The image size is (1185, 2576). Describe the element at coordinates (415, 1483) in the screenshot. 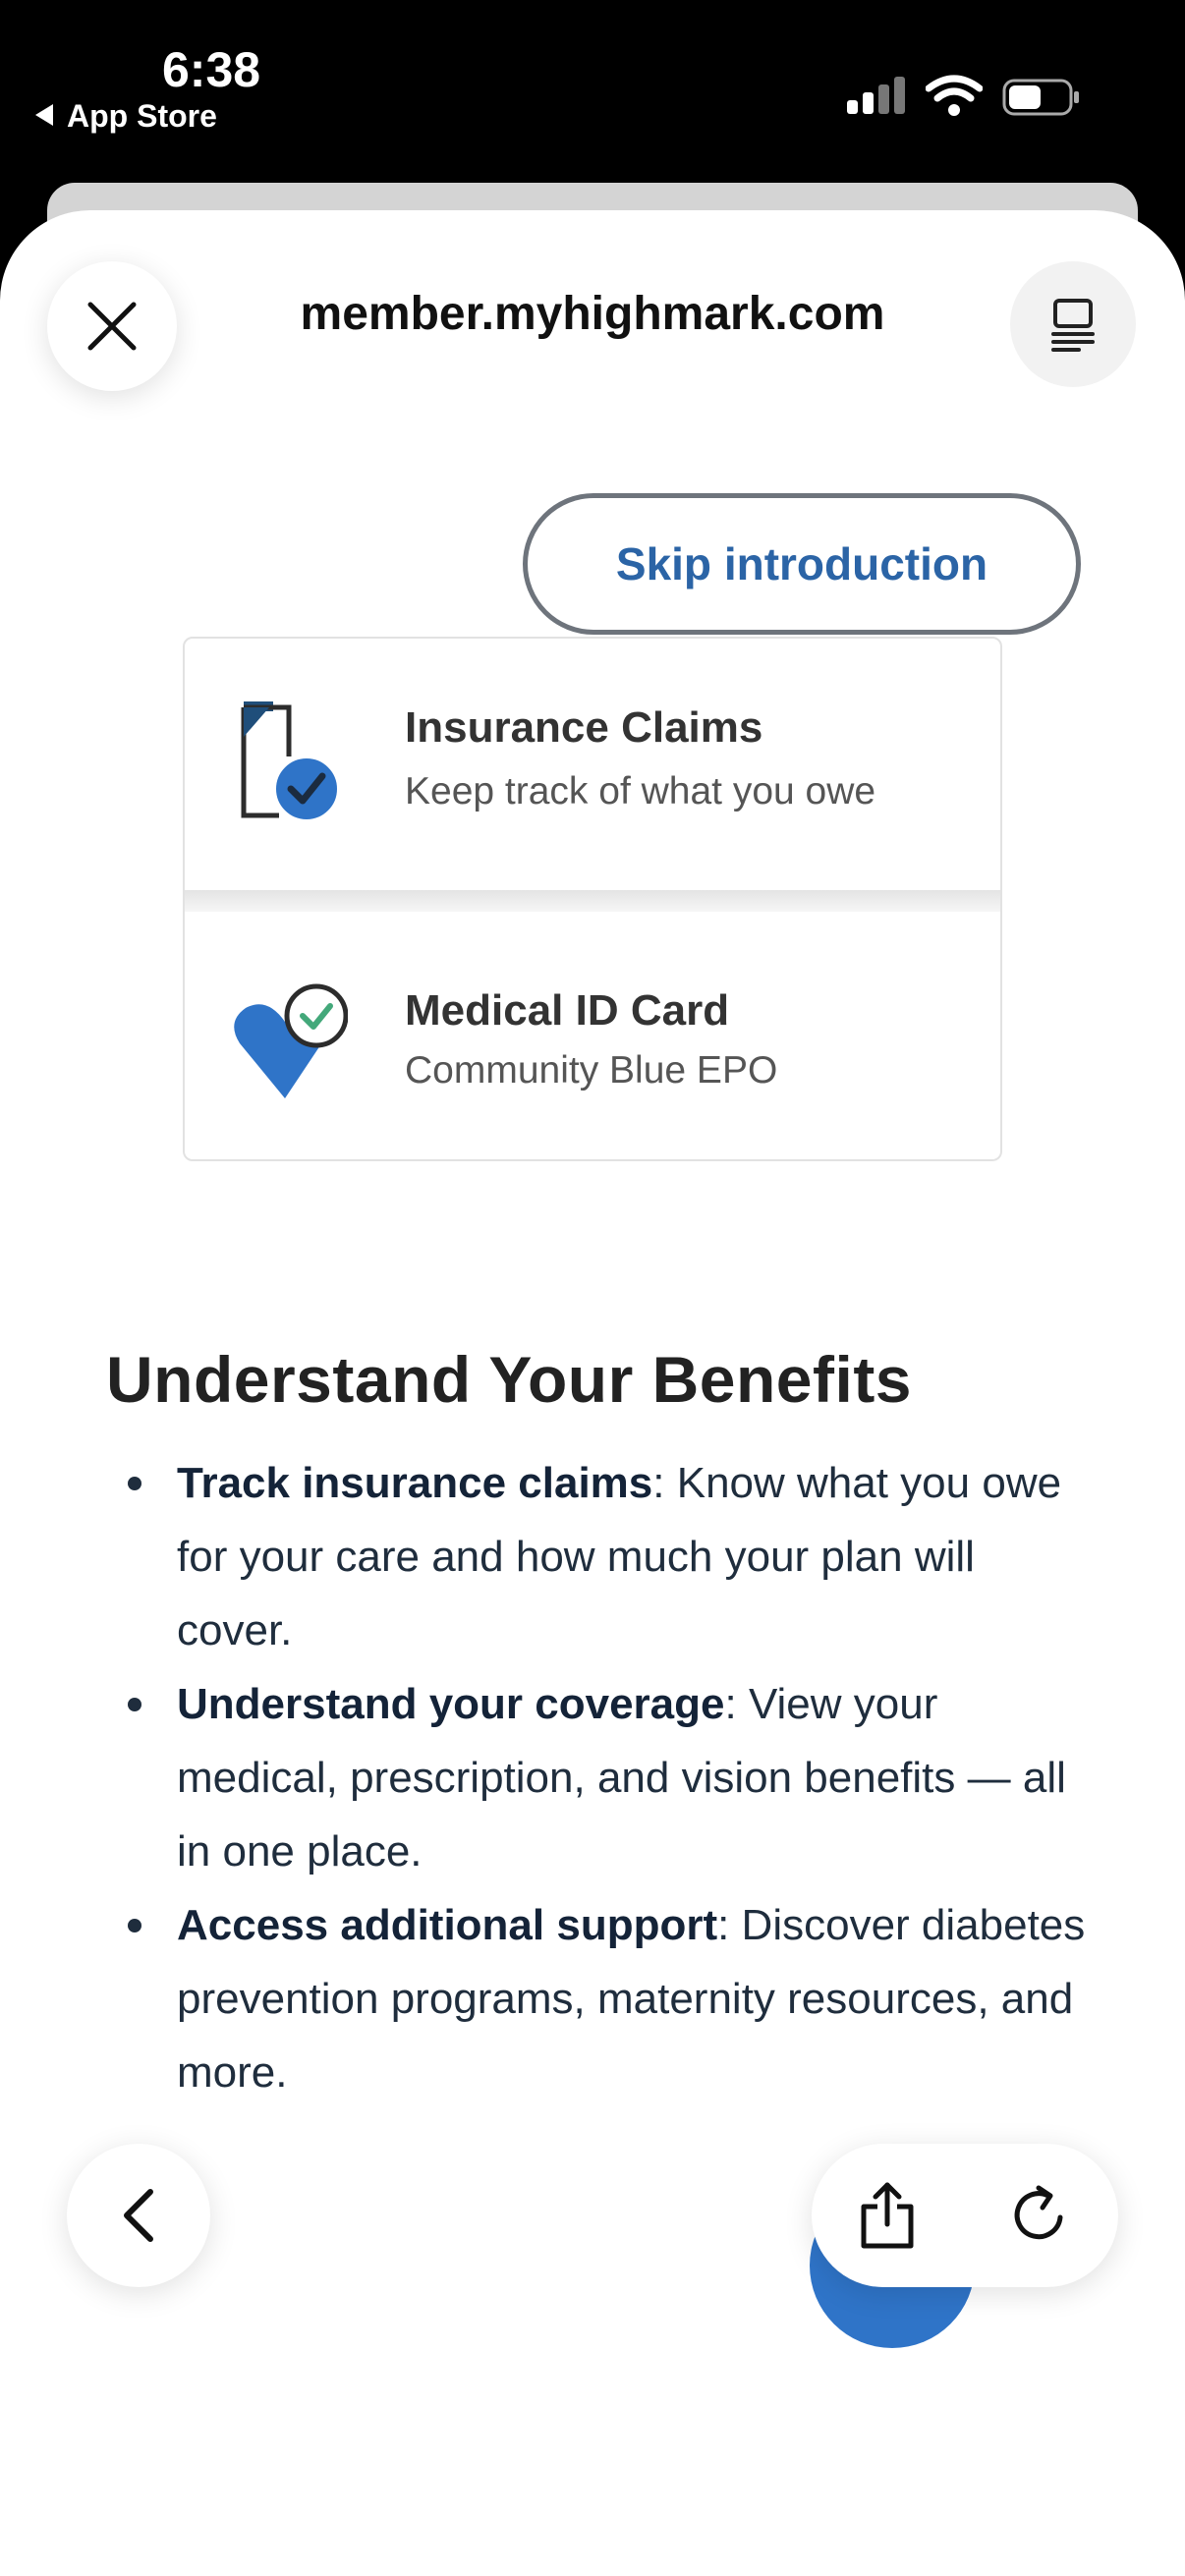

I see `bullet-bold: Track insurance claims` at that location.